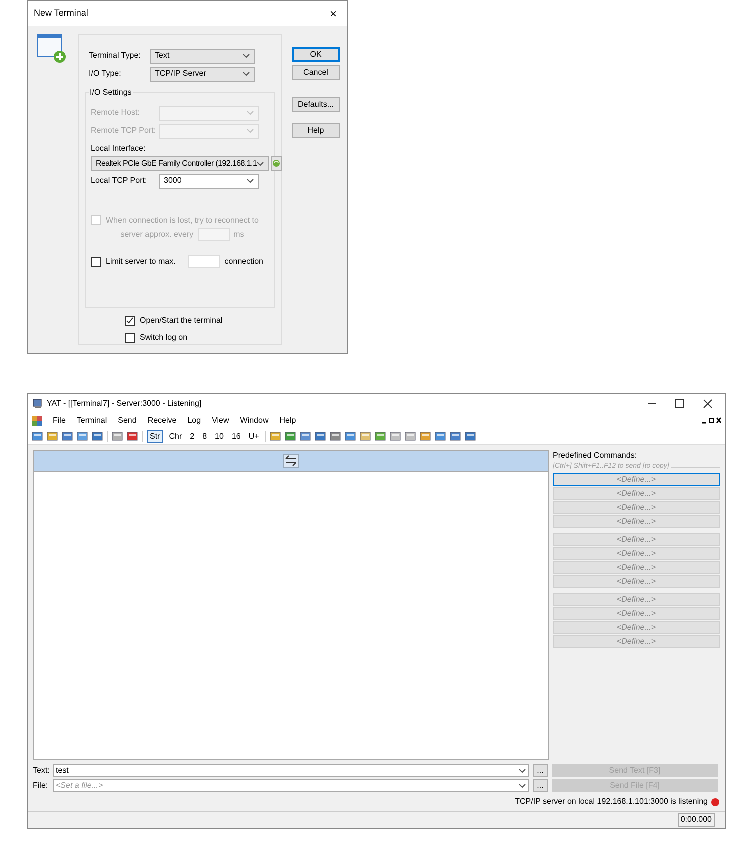 The height and width of the screenshot is (842, 741). What do you see at coordinates (202, 74) in the screenshot?
I see `dropdown: TCP/IP Server` at bounding box center [202, 74].